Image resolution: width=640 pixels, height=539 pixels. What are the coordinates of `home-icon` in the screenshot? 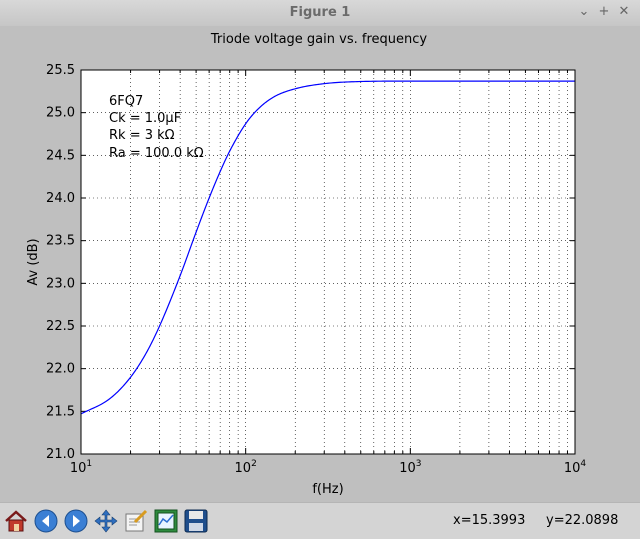 It's located at (16, 521).